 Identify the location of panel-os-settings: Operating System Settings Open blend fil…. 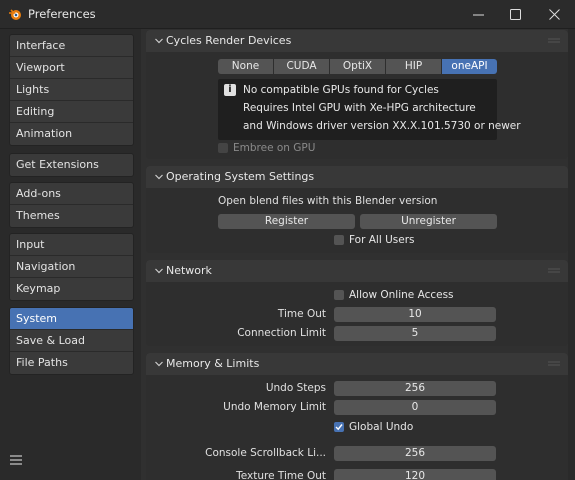
(357, 209).